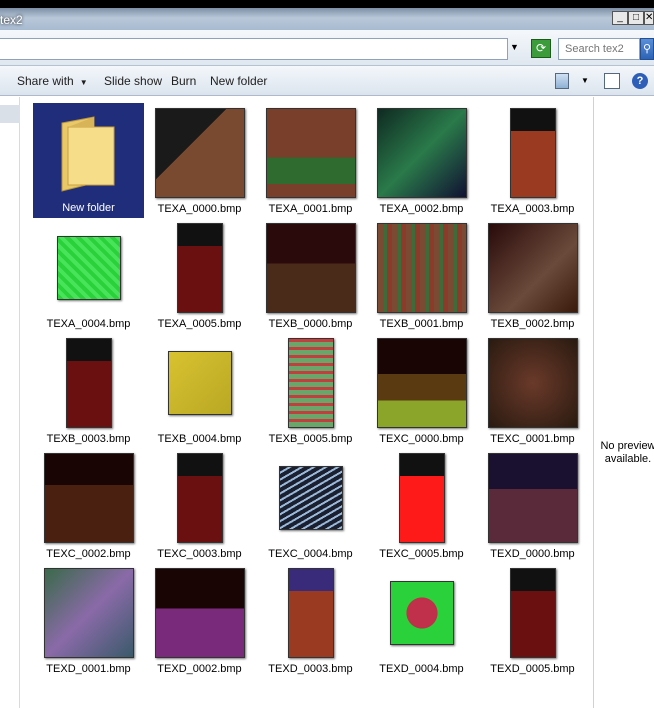 Image resolution: width=654 pixels, height=708 pixels. What do you see at coordinates (532, 439) in the screenshot?
I see `file-name-label: TEXC_0001.bmp` at bounding box center [532, 439].